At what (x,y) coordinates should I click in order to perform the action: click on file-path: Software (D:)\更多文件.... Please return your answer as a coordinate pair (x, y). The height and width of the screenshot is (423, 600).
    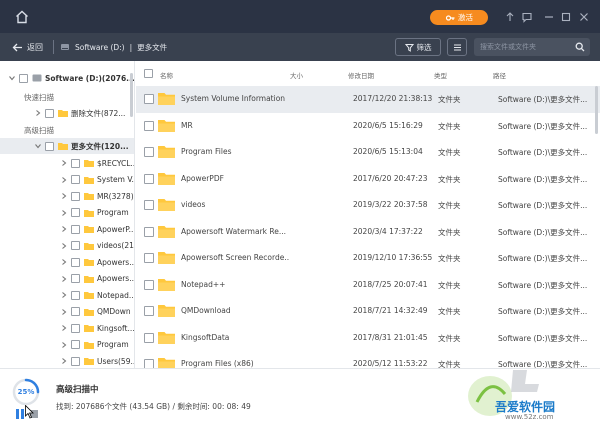
    Looking at the image, I should click on (543, 99).